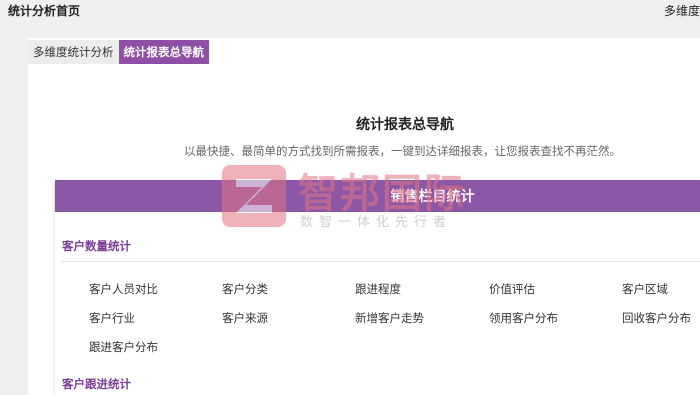 This screenshot has height=395, width=700. I want to click on report-link: 新增客户走势, so click(389, 318).